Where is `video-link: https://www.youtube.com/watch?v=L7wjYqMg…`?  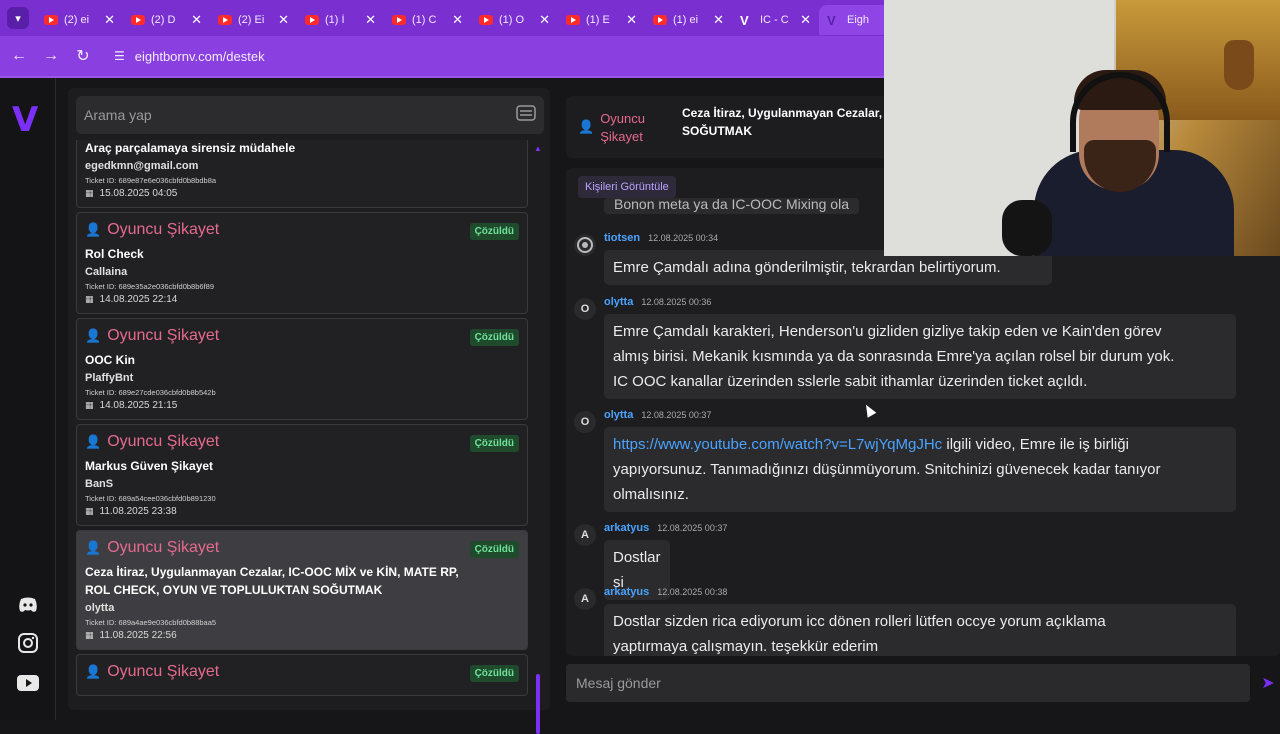
video-link: https://www.youtube.com/watch?v=L7wjYqMg… is located at coordinates (777, 444).